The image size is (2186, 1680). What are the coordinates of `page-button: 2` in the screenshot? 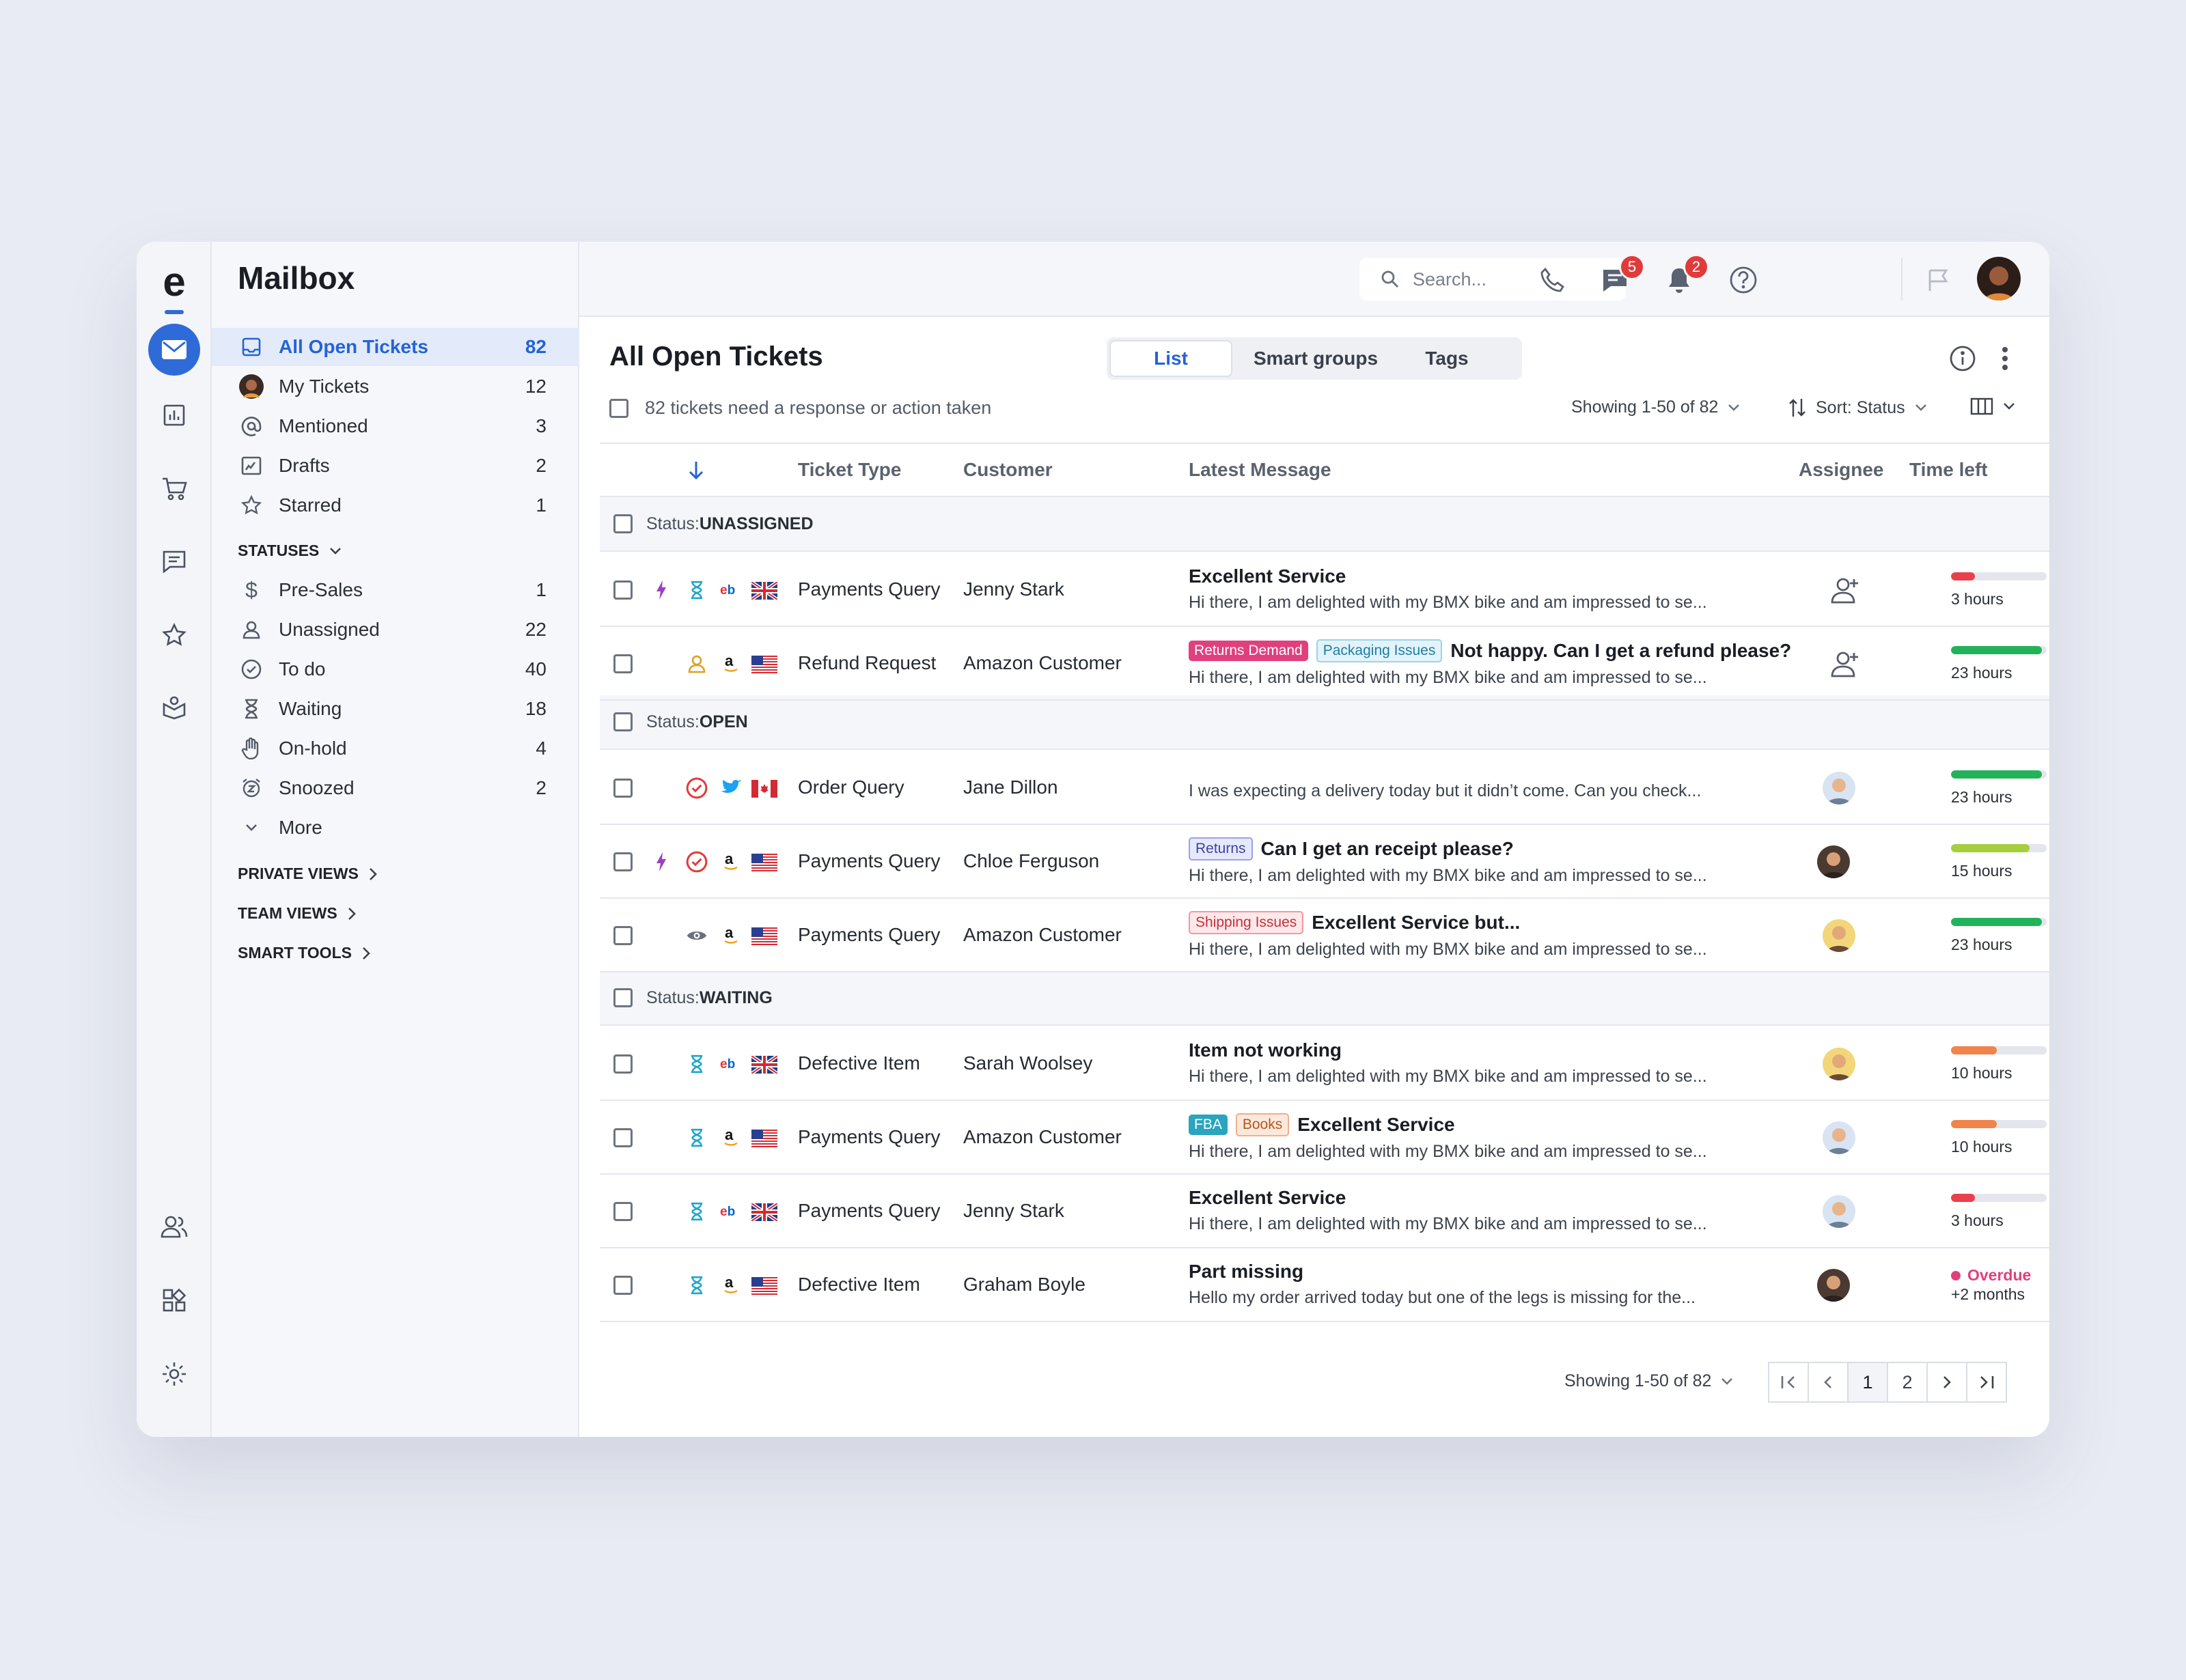 It's located at (1907, 1382).